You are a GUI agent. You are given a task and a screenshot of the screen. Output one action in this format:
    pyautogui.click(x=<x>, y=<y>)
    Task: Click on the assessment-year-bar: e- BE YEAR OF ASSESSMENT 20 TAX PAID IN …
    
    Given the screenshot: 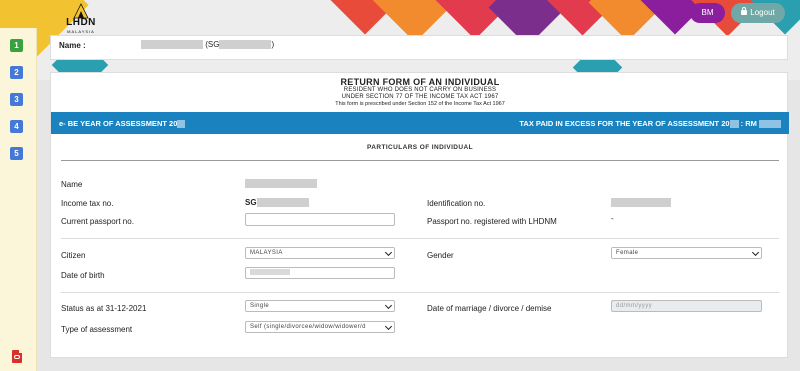 What is the action you would take?
    pyautogui.click(x=420, y=123)
    